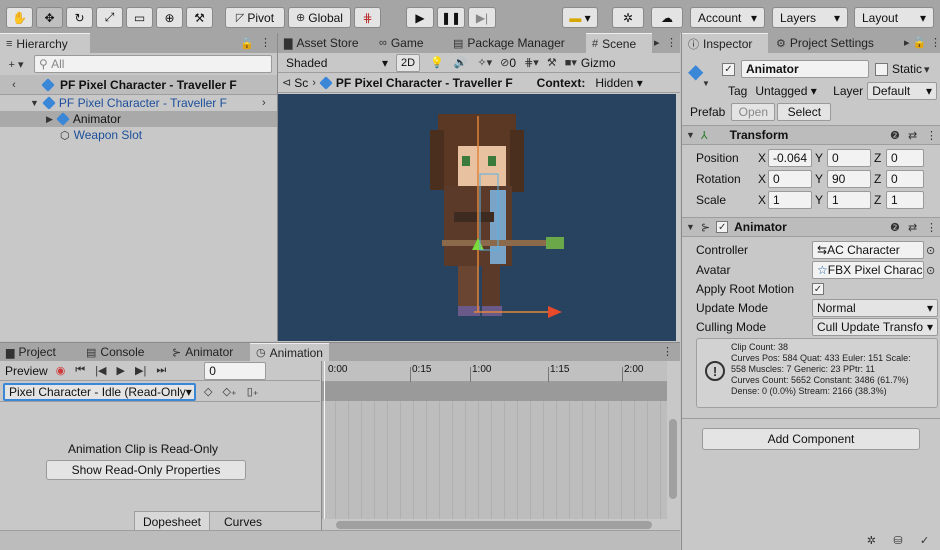  What do you see at coordinates (868, 250) in the screenshot?
I see `controller-field: ⇆ AC Character` at bounding box center [868, 250].